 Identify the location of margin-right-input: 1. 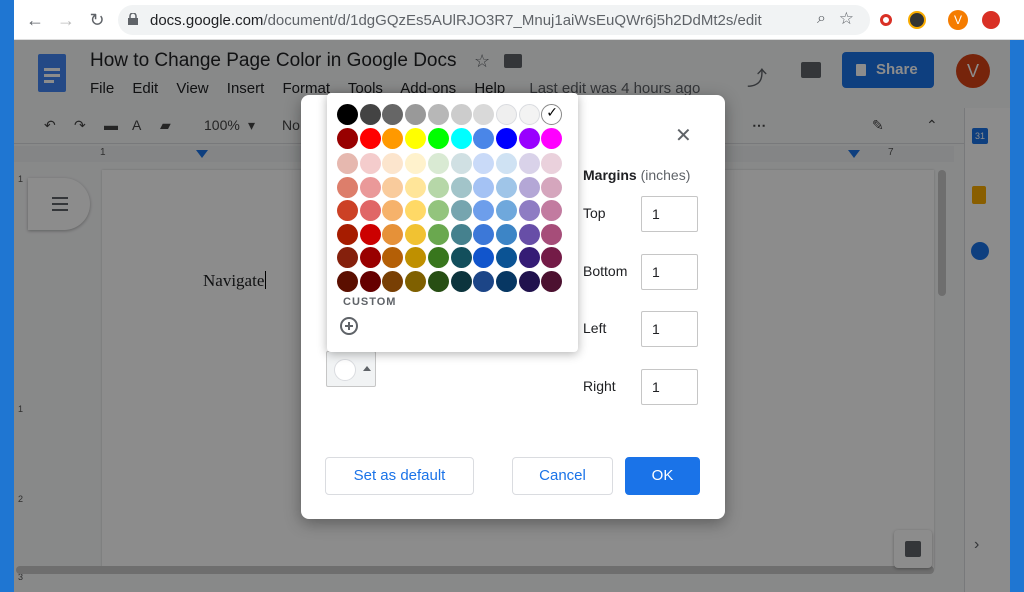
(669, 387).